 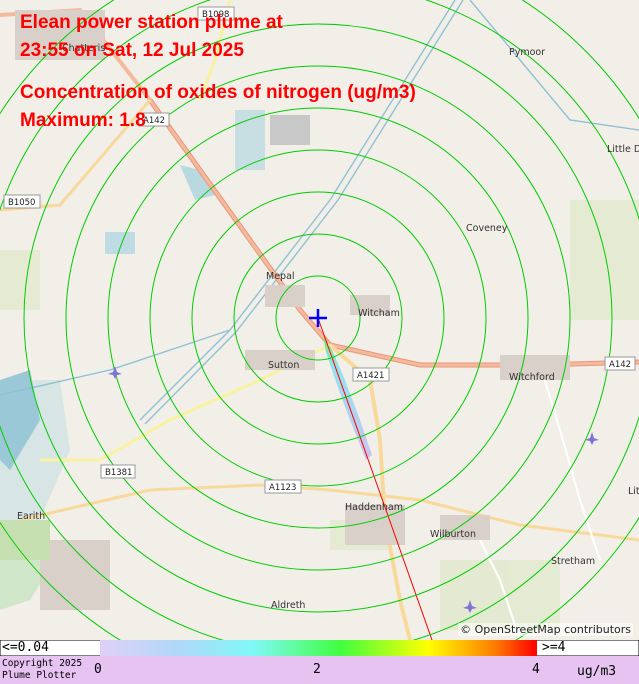 I want to click on copyright-line-2: Plume Plotter, so click(x=39, y=675).